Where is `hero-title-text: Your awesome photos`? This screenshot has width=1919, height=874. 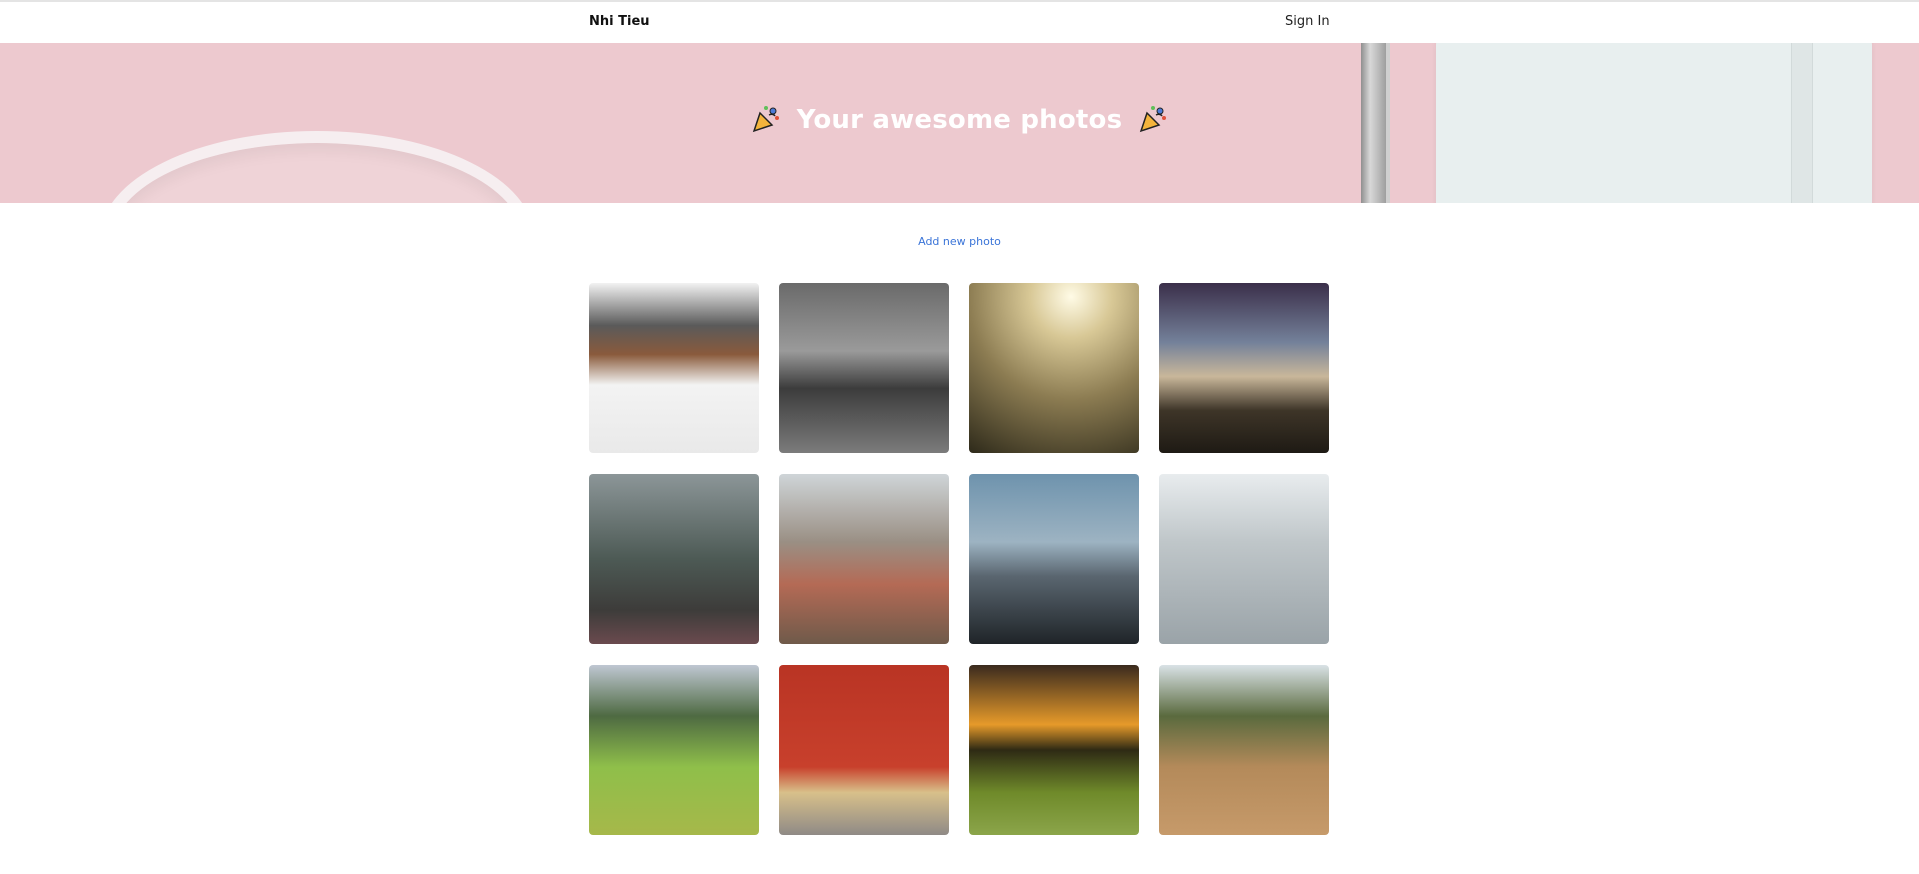 hero-title-text: Your awesome photos is located at coordinates (959, 120).